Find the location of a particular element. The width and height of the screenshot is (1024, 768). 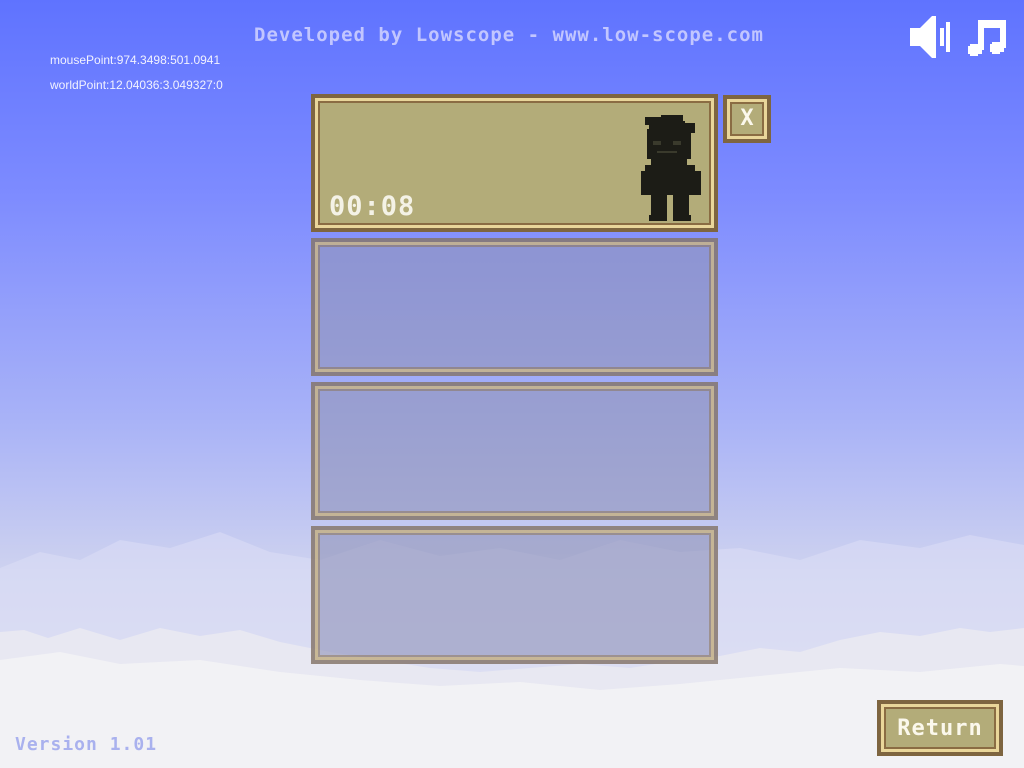

character-silhouette-icon is located at coordinates (671, 168).